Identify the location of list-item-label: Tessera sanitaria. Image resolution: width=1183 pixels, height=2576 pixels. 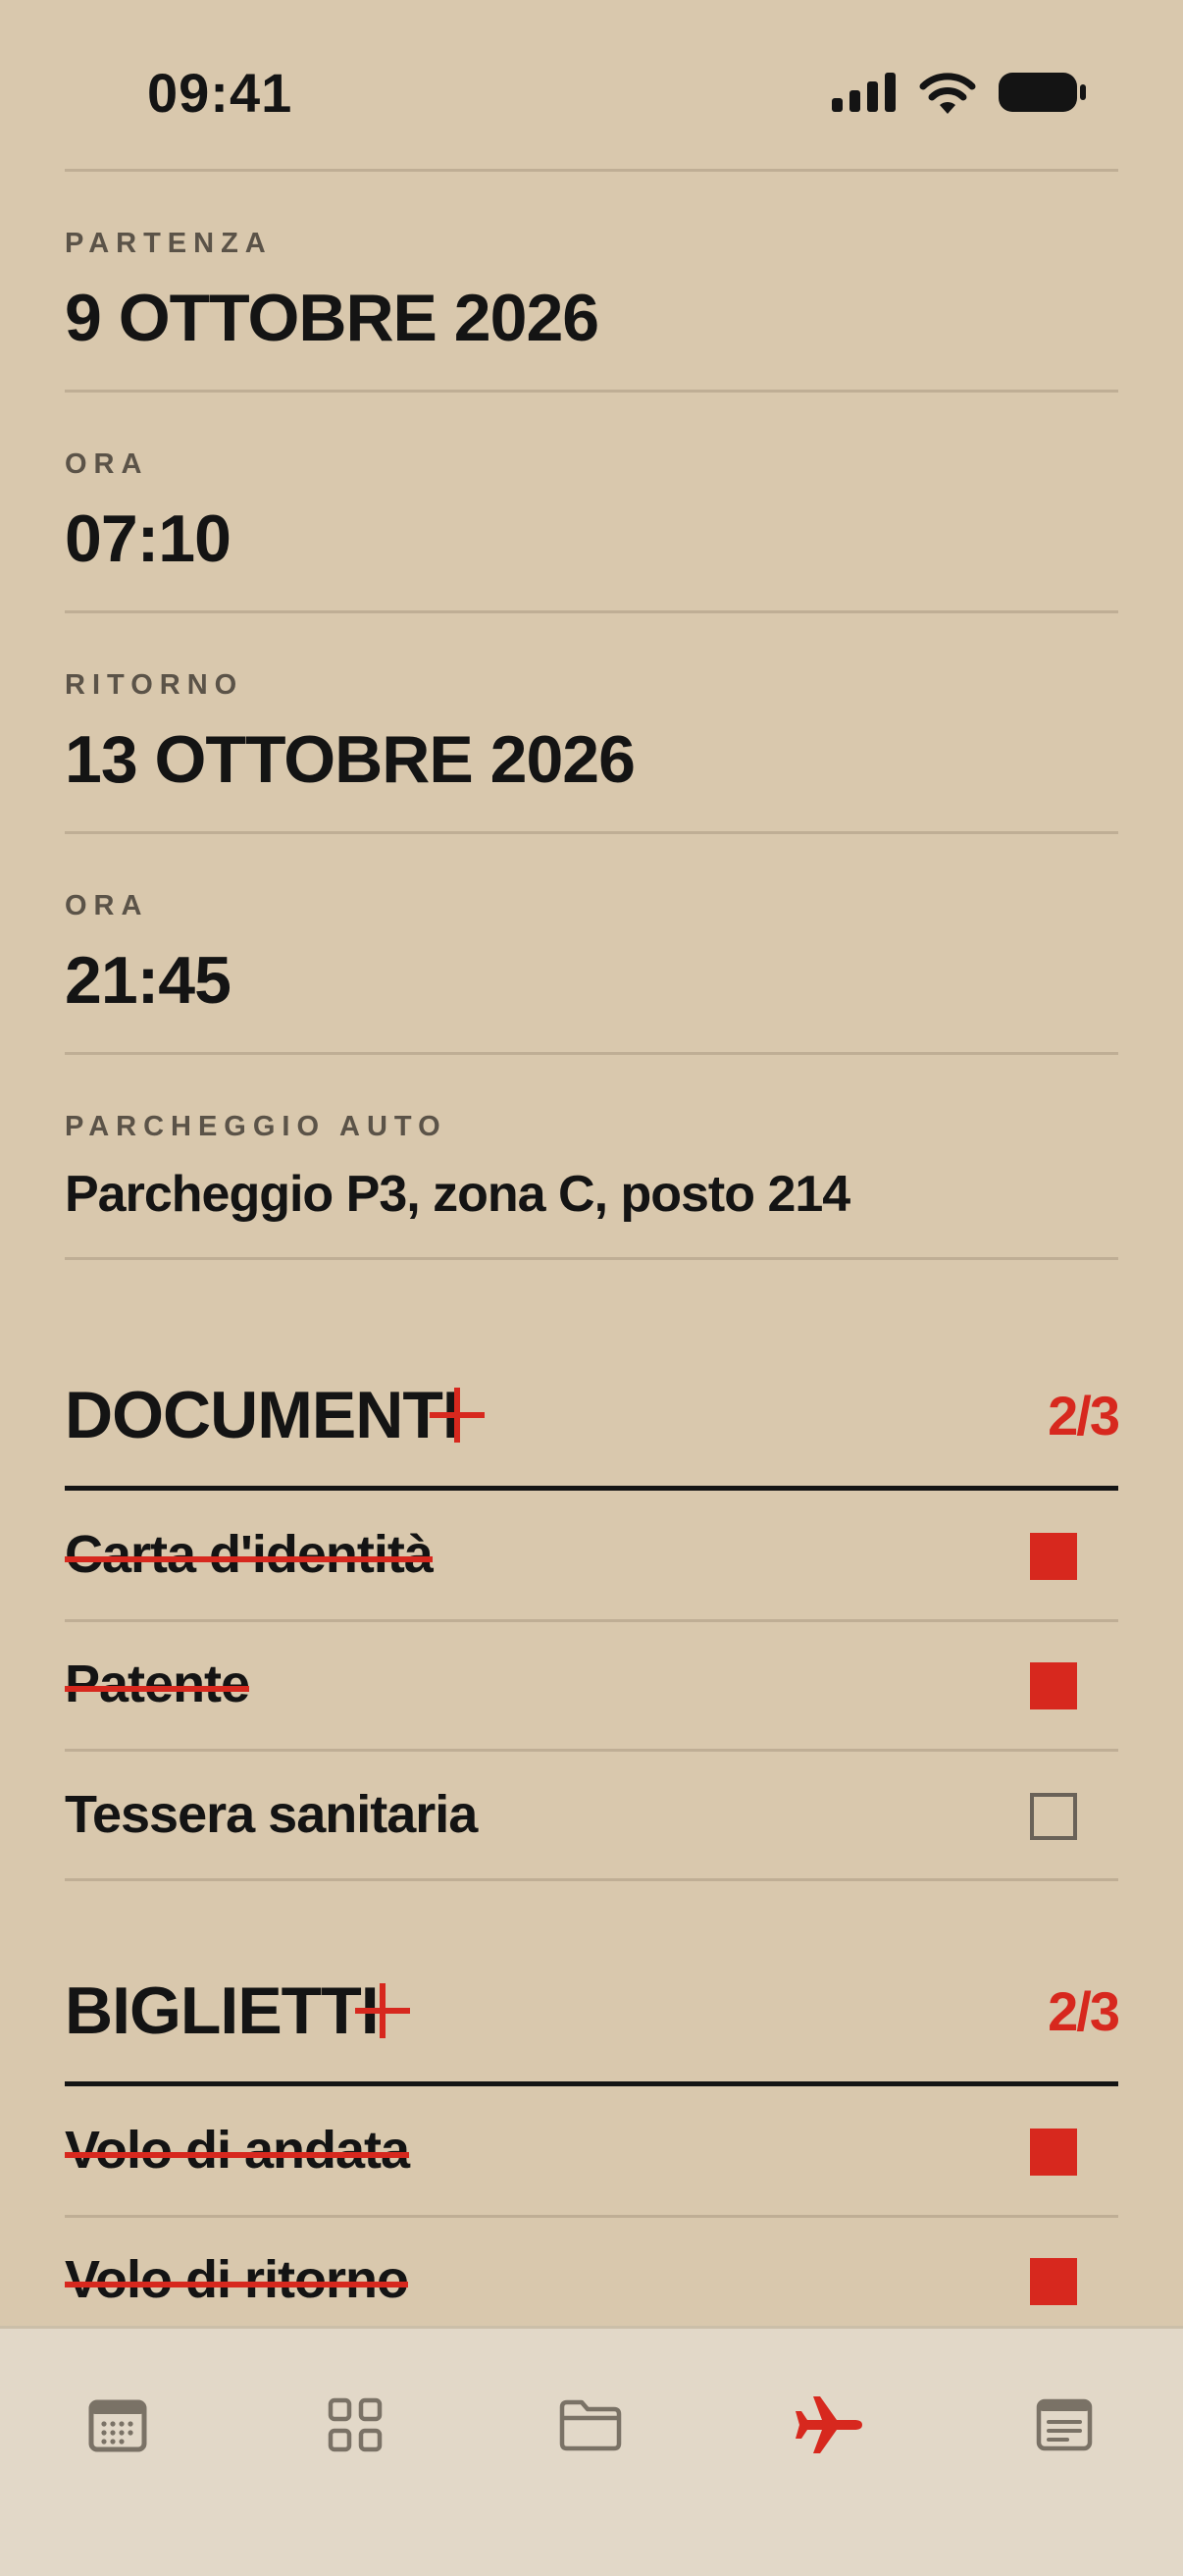
(272, 1814).